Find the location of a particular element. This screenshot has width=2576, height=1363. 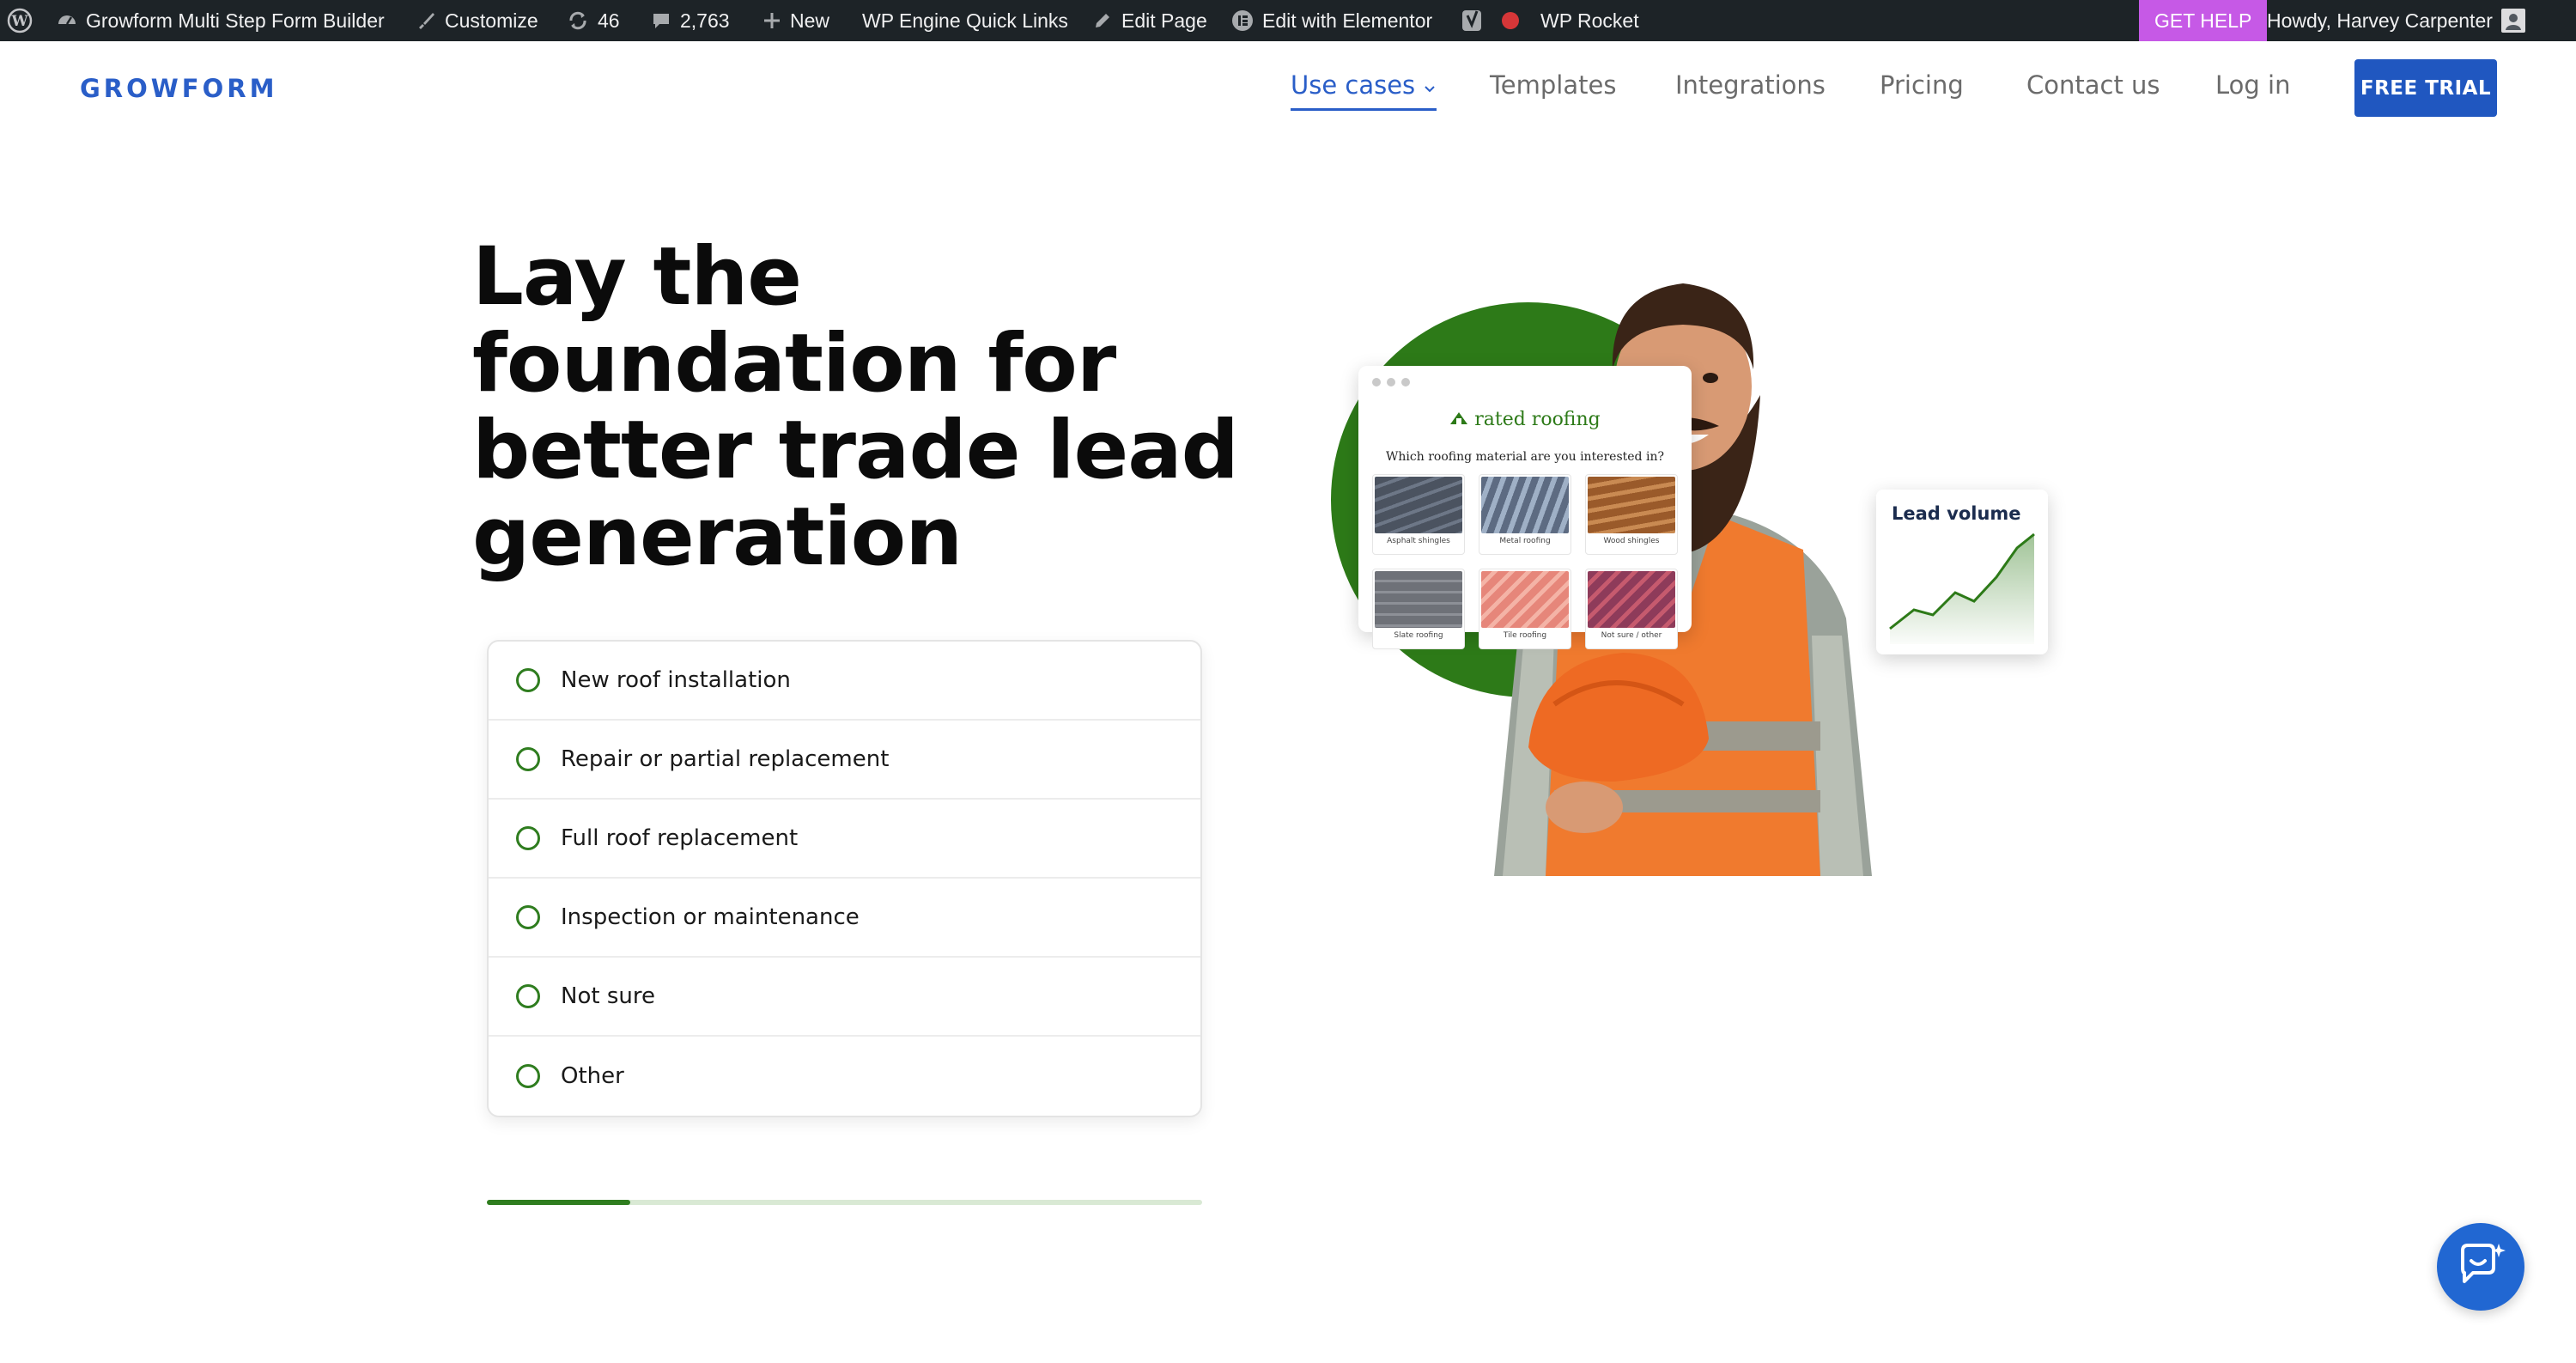

plus-icon is located at coordinates (771, 20).